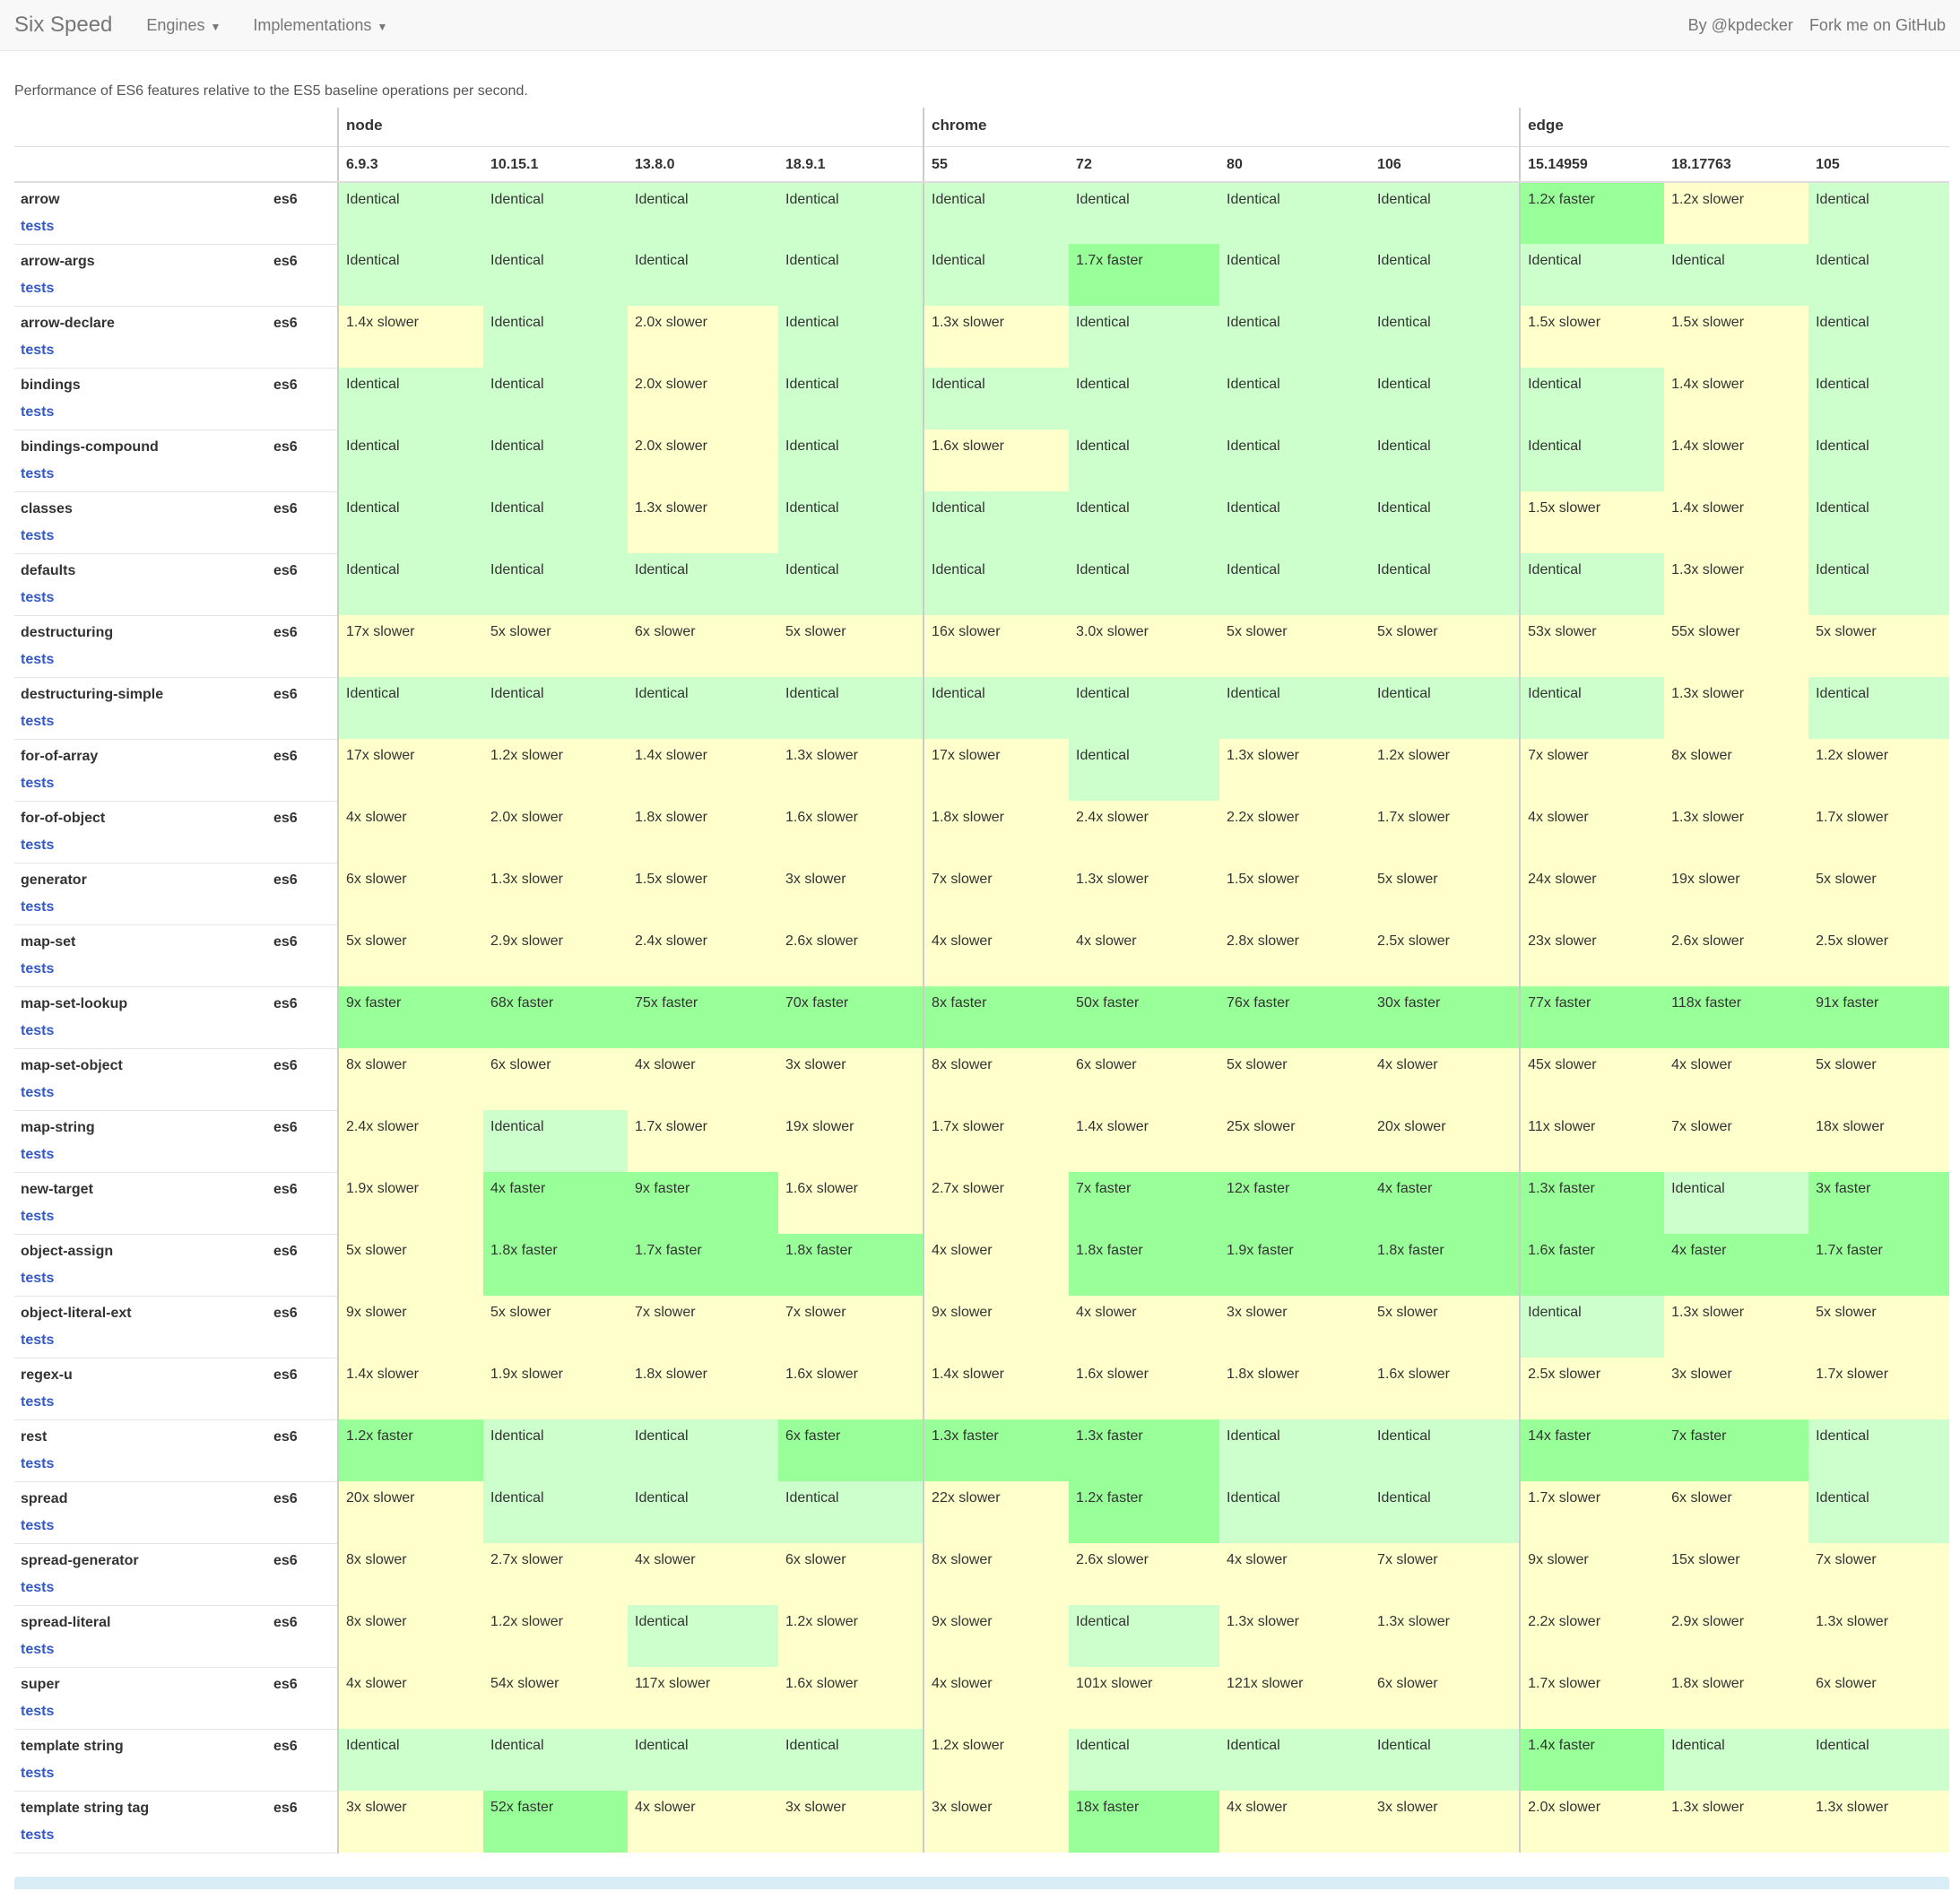 Image resolution: width=1960 pixels, height=1892 pixels. What do you see at coordinates (703, 165) in the screenshot?
I see `version-header: 13.8.0` at bounding box center [703, 165].